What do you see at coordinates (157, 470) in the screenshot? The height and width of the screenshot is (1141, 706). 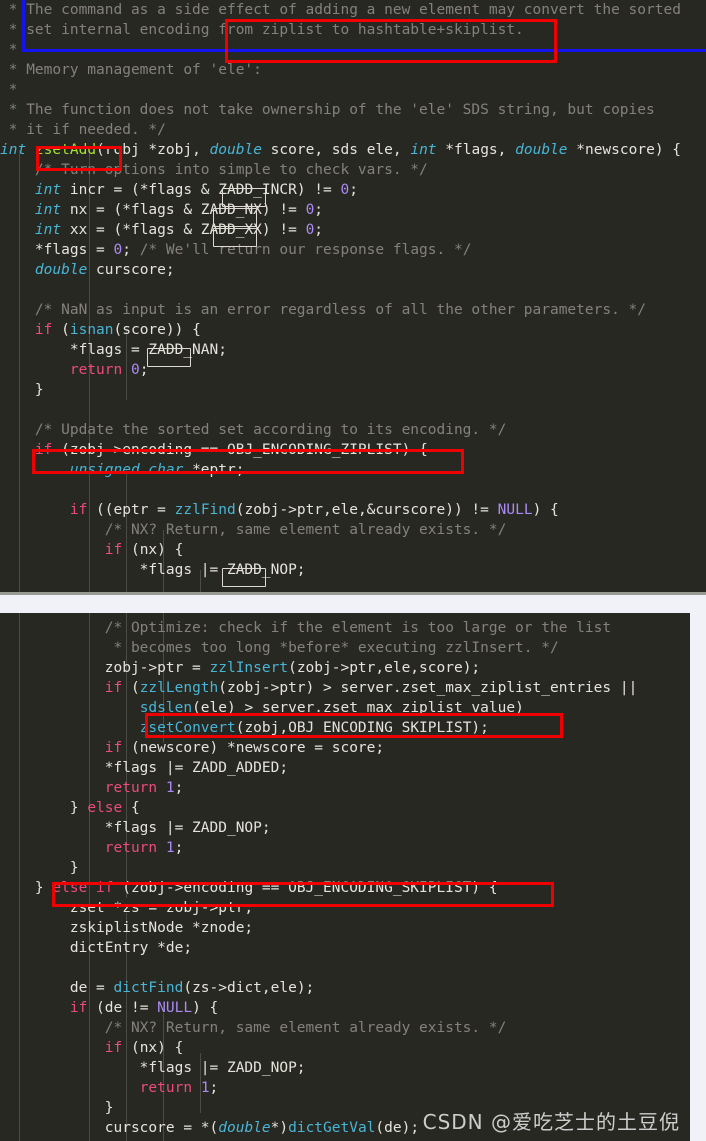 I see `code-line: unsigned char *eptr;` at bounding box center [157, 470].